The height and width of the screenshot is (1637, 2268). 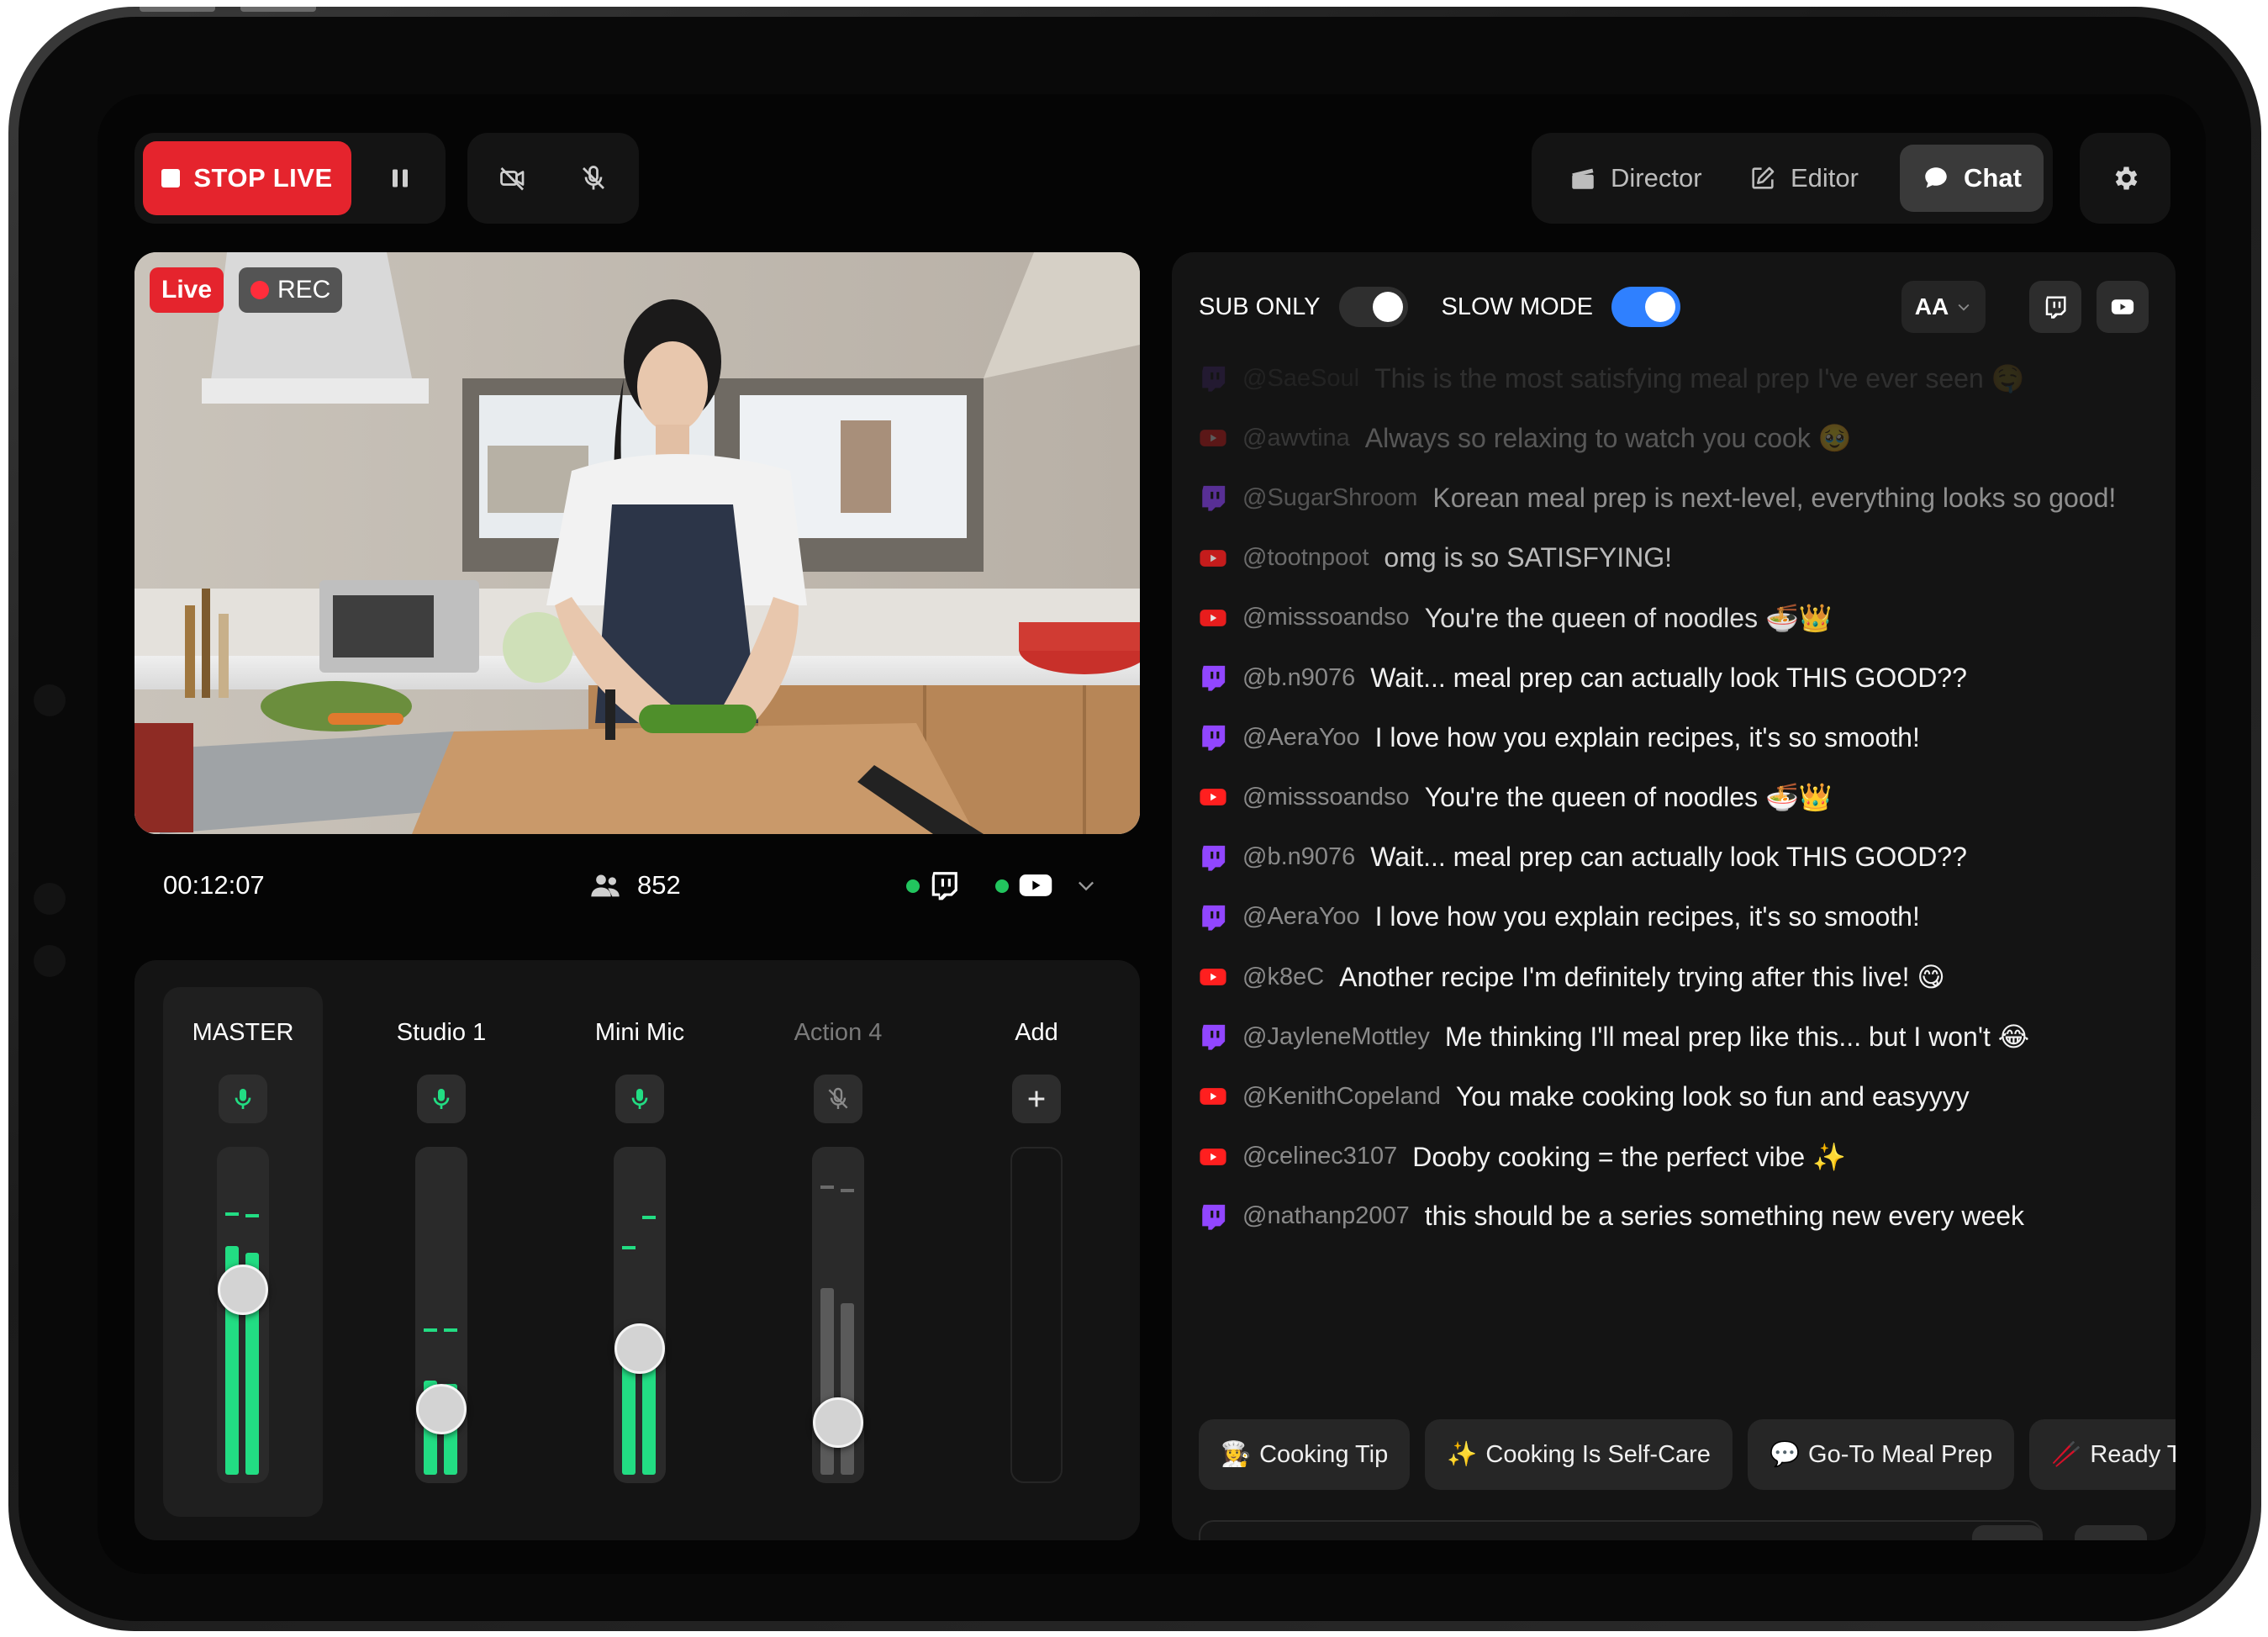 I want to click on slow-mode-label: SLOW MODE, so click(x=1517, y=306).